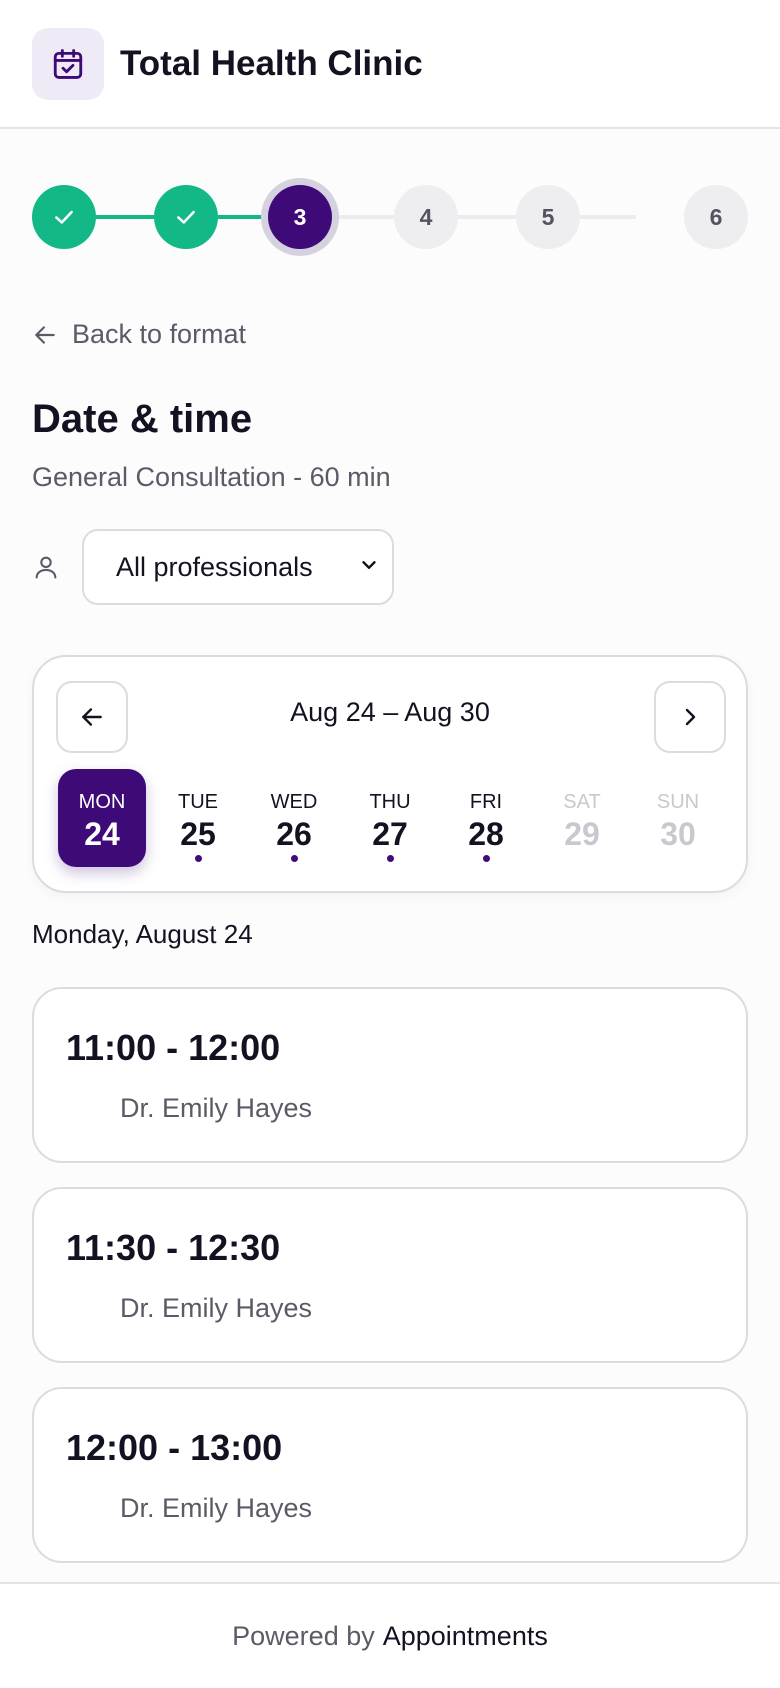 Image resolution: width=780 pixels, height=1688 pixels. I want to click on professional-select: All professionals, so click(238, 567).